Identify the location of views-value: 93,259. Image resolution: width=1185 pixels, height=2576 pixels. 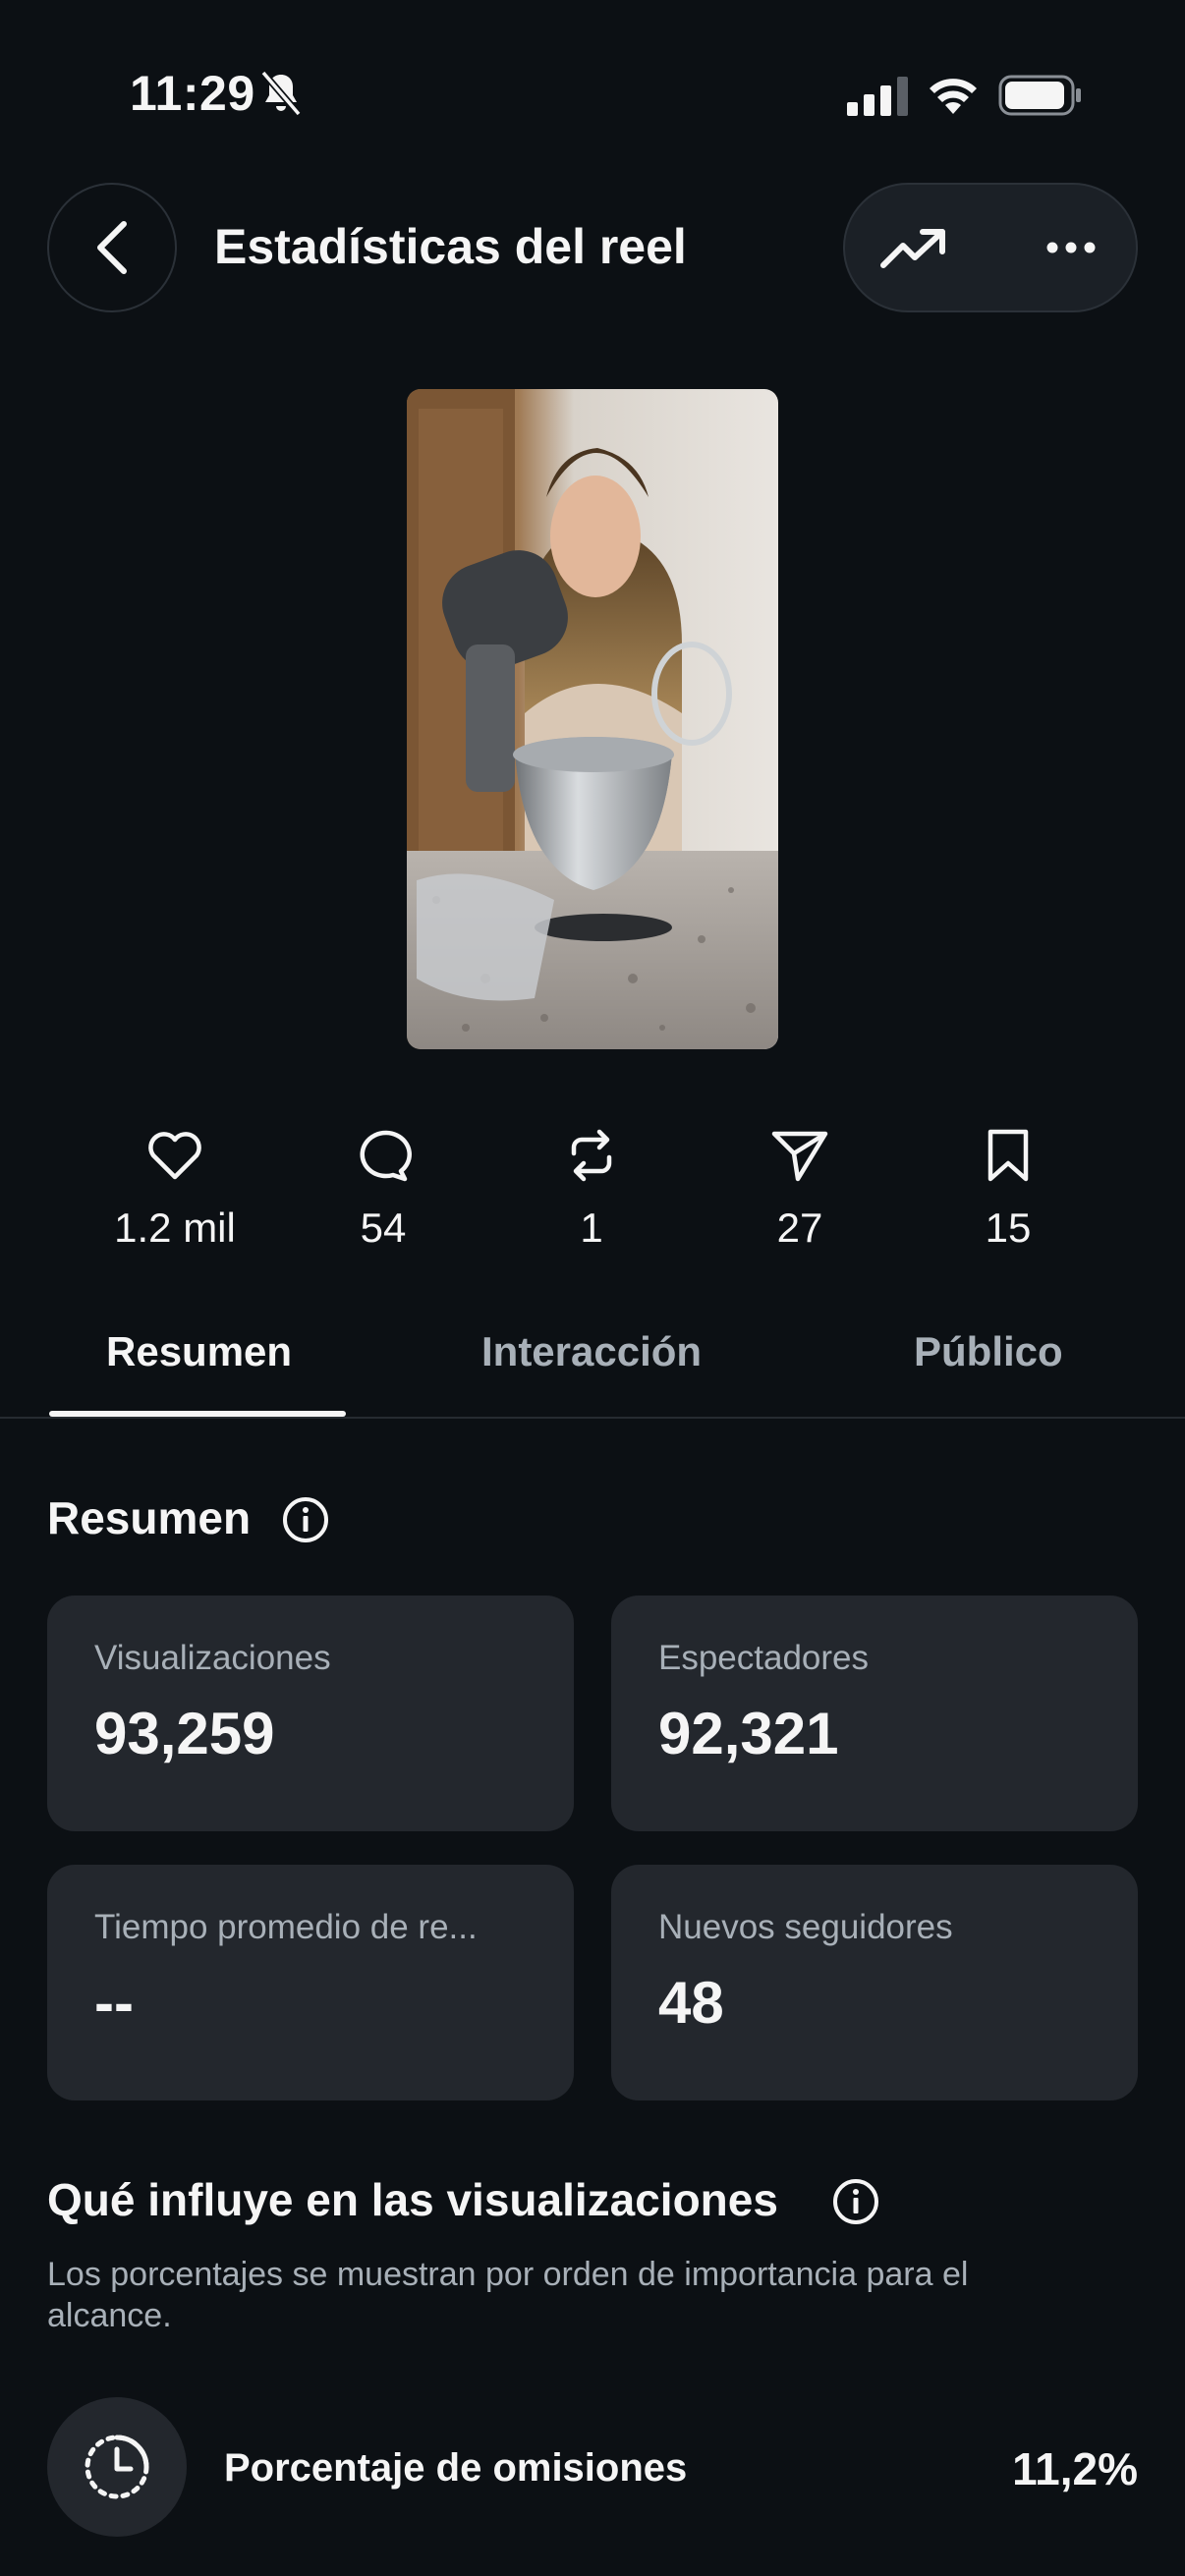
(184, 1733).